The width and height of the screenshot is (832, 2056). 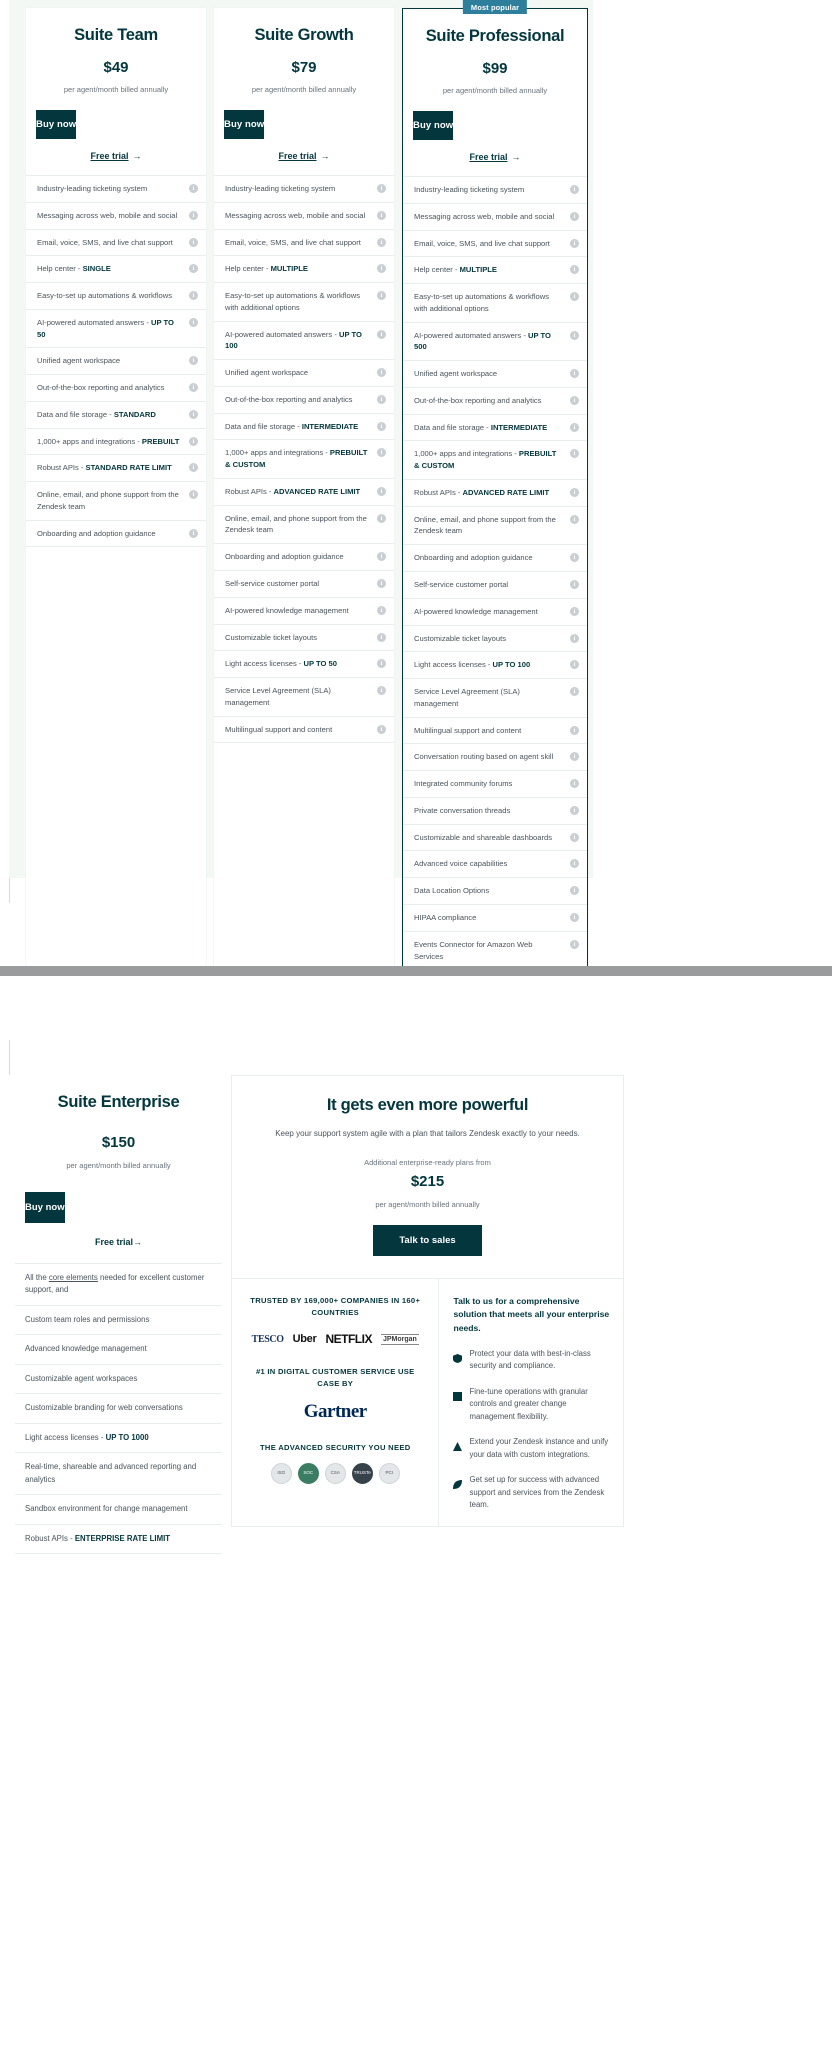 I want to click on feature-label: AI-powered knowledge management, so click(x=476, y=611).